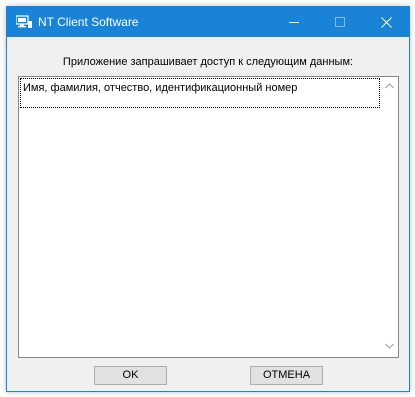 The width and height of the screenshot is (415, 397). I want to click on chevron-up-icon, so click(389, 86).